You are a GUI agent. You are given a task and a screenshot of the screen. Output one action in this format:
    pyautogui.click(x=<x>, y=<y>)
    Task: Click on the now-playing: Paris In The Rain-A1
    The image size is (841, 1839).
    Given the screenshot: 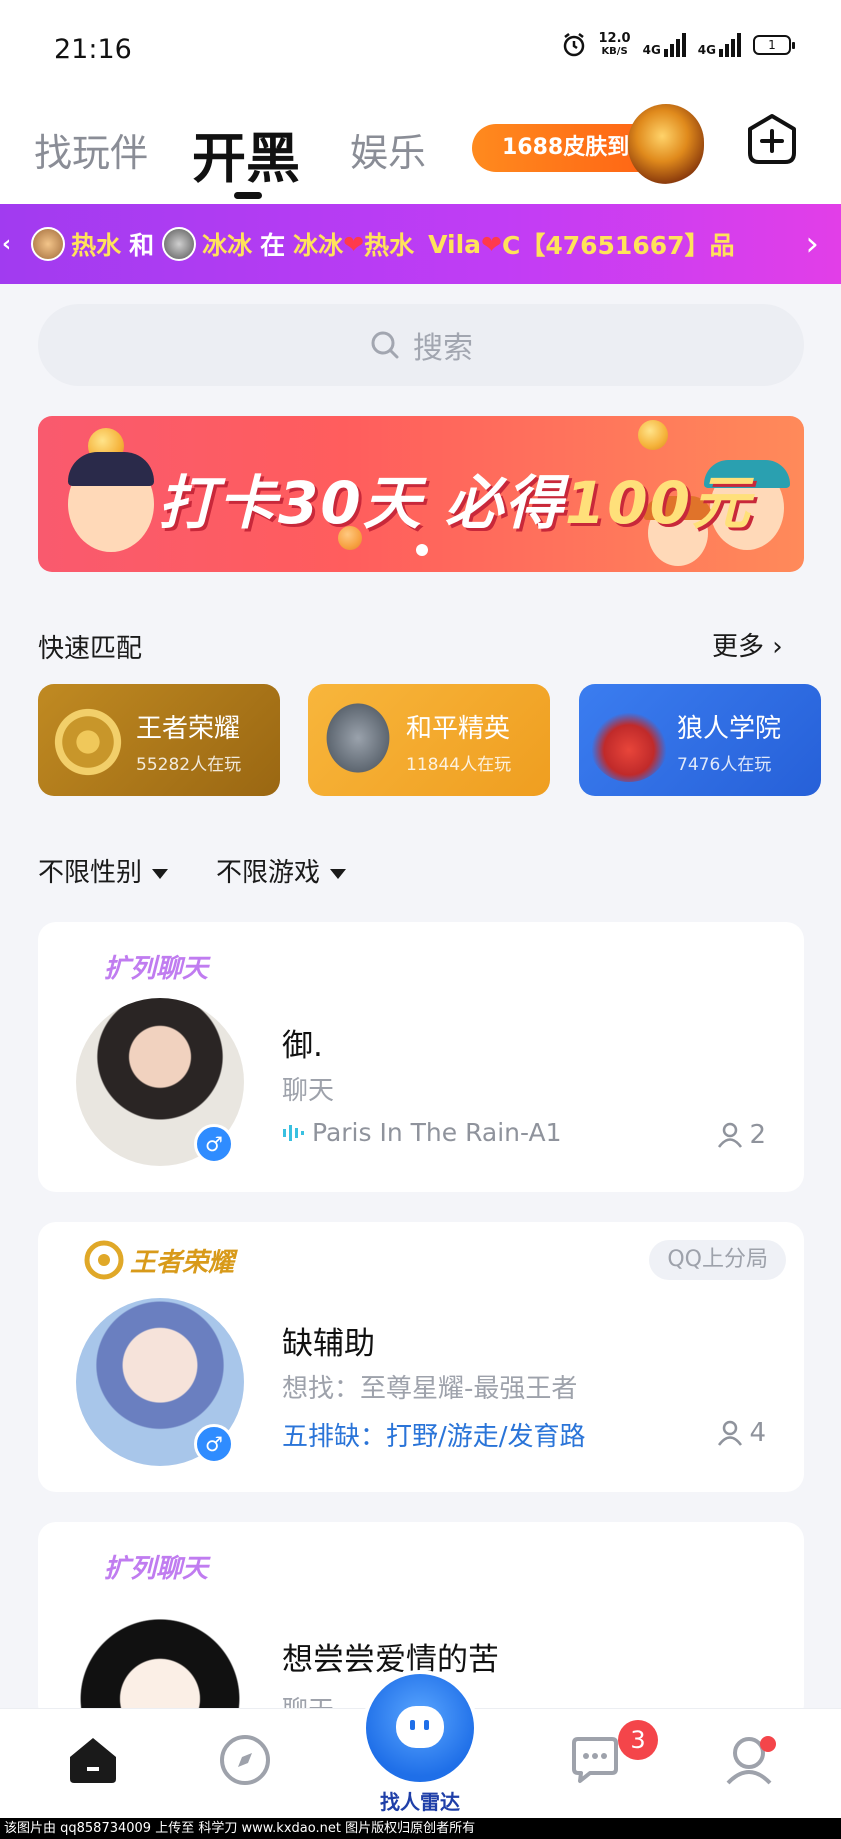 What is the action you would take?
    pyautogui.click(x=422, y=1132)
    